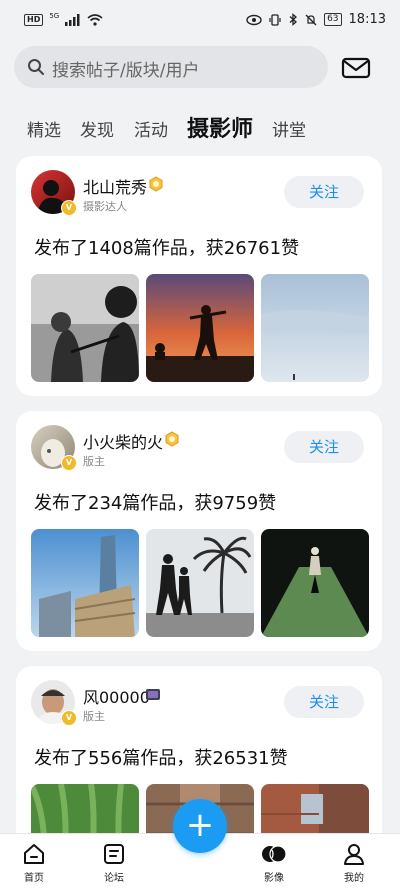 The image size is (400, 888). Describe the element at coordinates (333, 19) in the screenshot. I see `battery-indicator: 63` at that location.